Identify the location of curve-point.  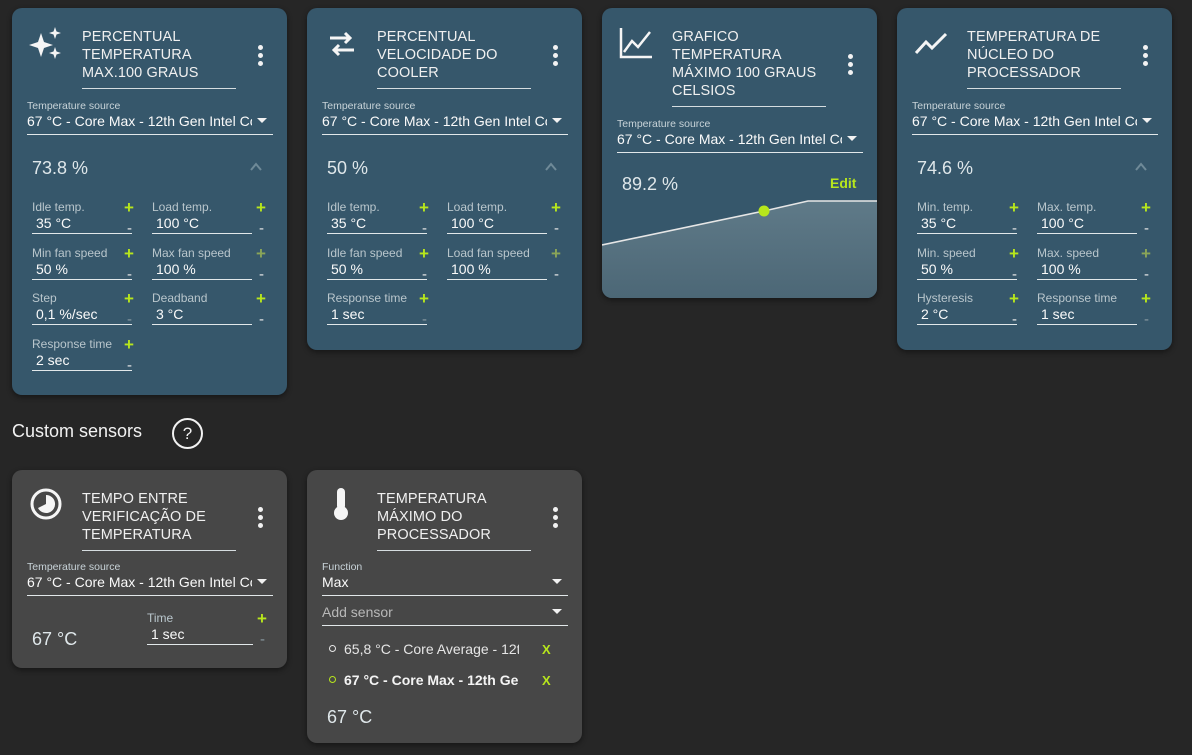
(764, 211).